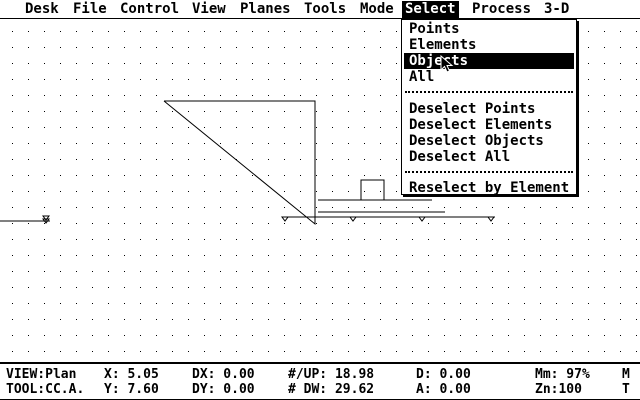 This screenshot has width=640, height=400. Describe the element at coordinates (209, 9) in the screenshot. I see `menu-view: View` at that location.